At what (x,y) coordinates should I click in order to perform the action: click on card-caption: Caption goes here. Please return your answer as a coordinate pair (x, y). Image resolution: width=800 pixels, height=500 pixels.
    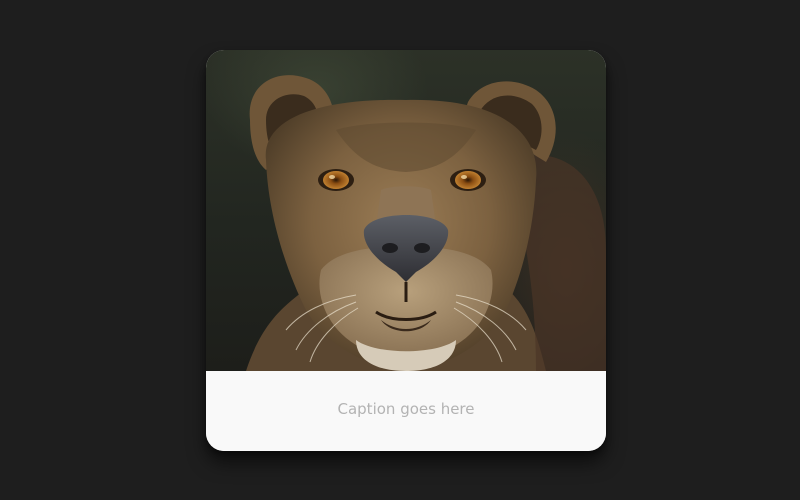
    Looking at the image, I should click on (406, 409).